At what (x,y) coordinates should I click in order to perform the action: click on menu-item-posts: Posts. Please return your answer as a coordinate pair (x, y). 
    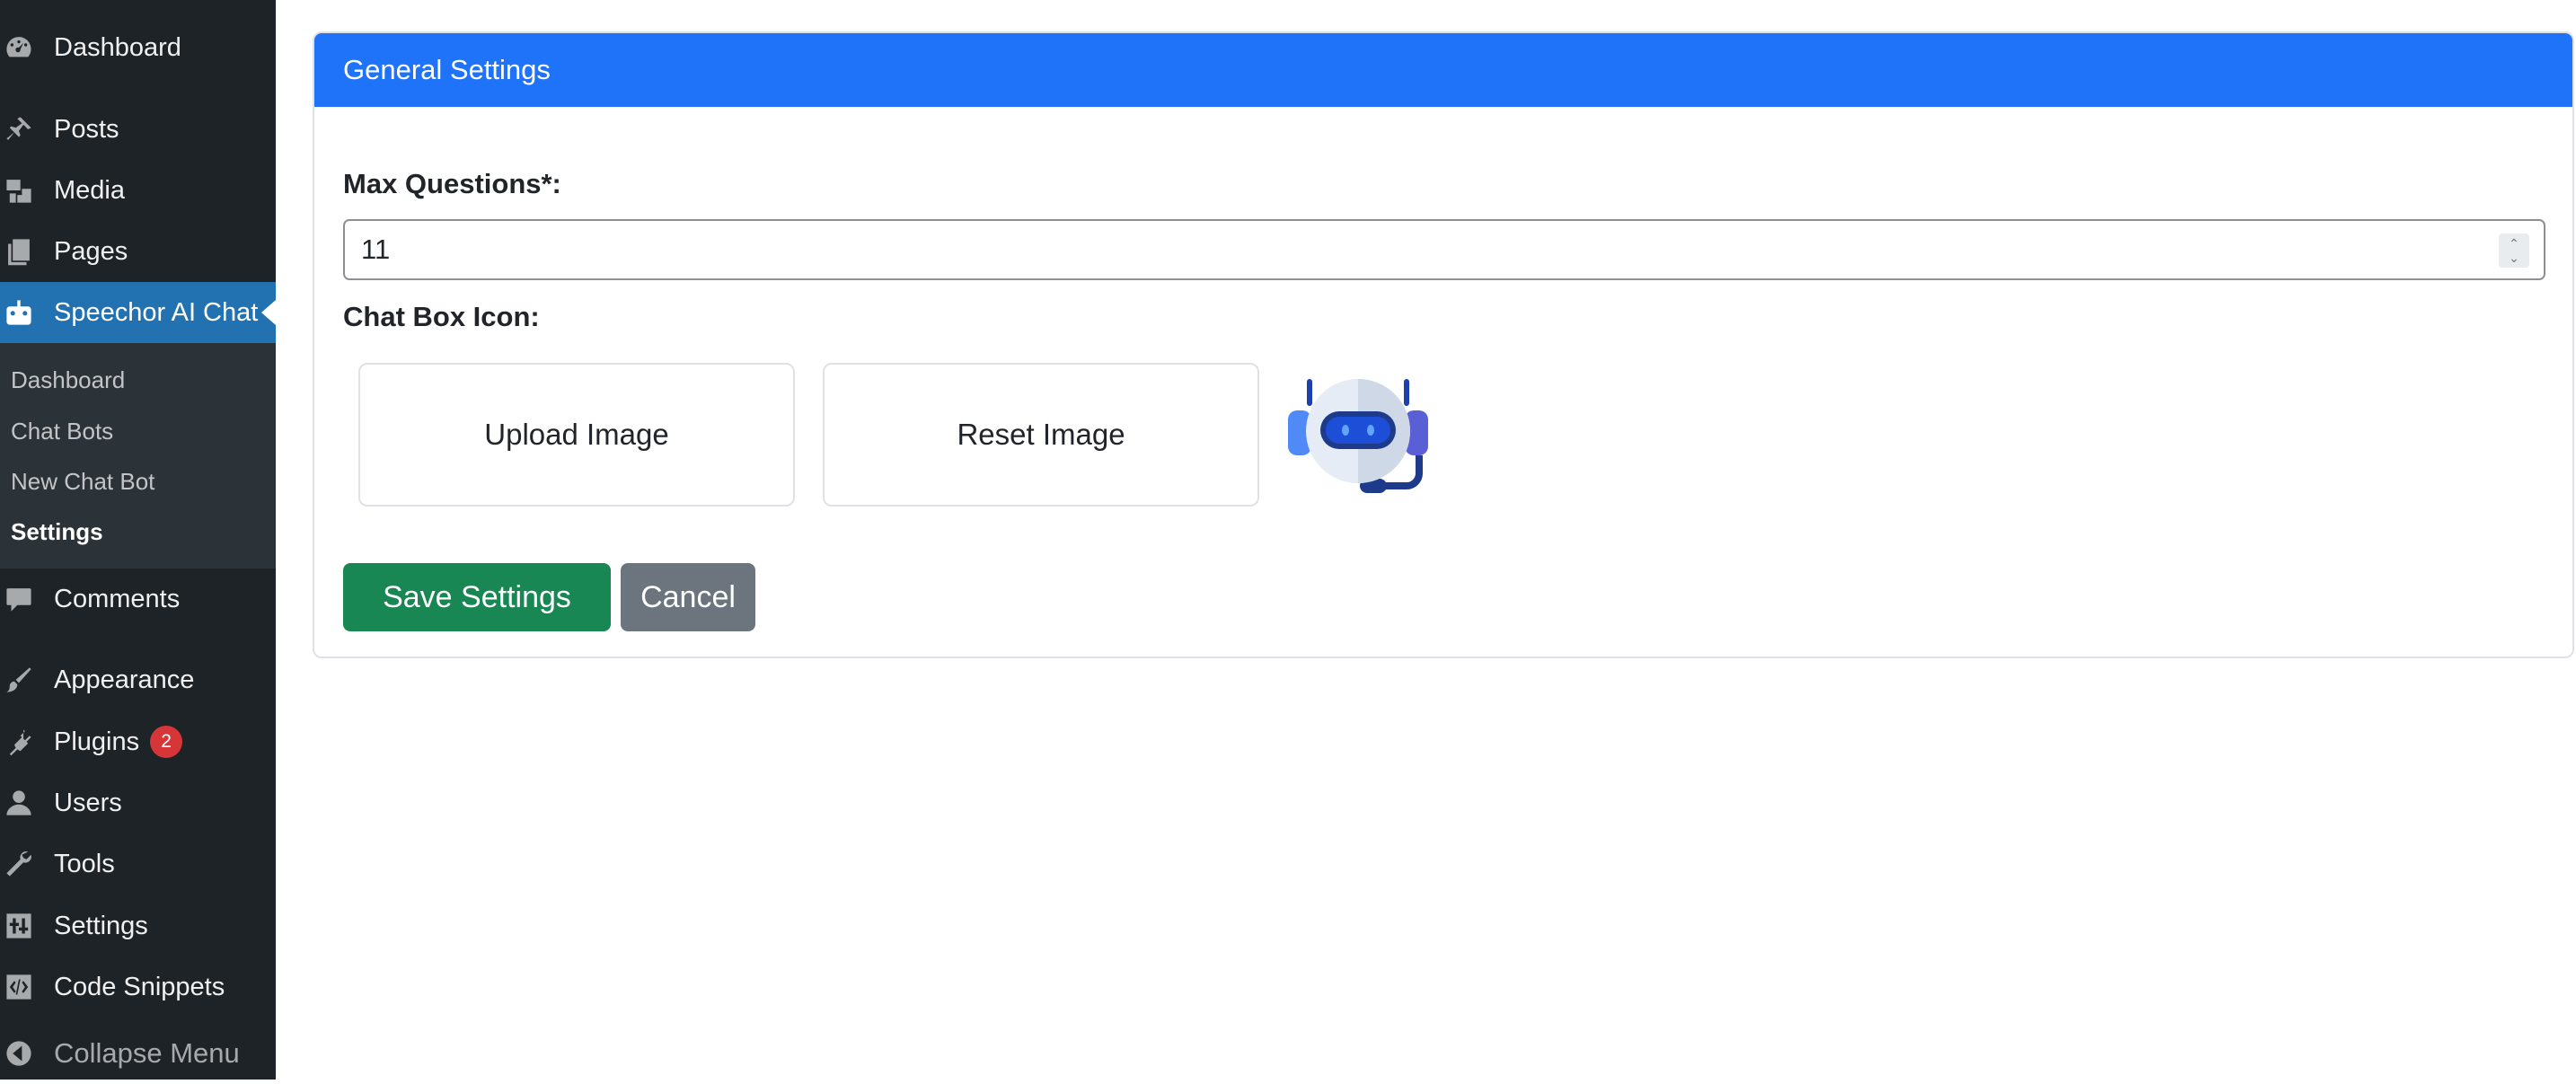
    Looking at the image, I should click on (138, 129).